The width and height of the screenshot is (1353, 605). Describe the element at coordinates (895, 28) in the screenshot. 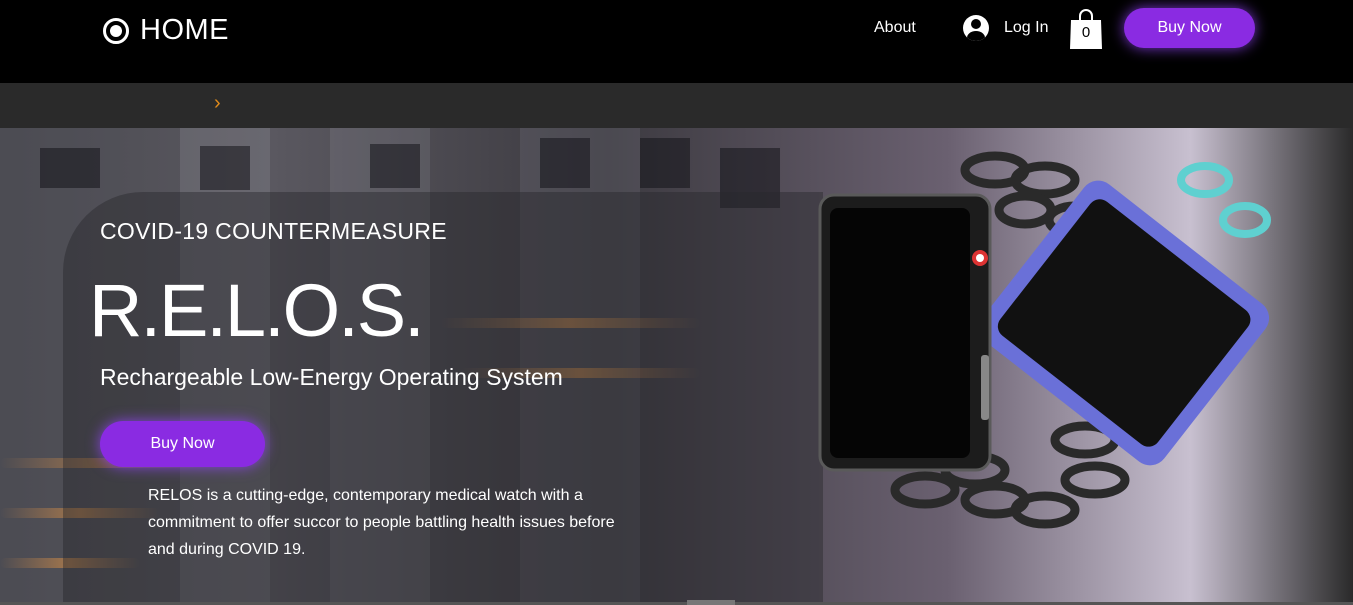

I see `nav-about-link: About` at that location.